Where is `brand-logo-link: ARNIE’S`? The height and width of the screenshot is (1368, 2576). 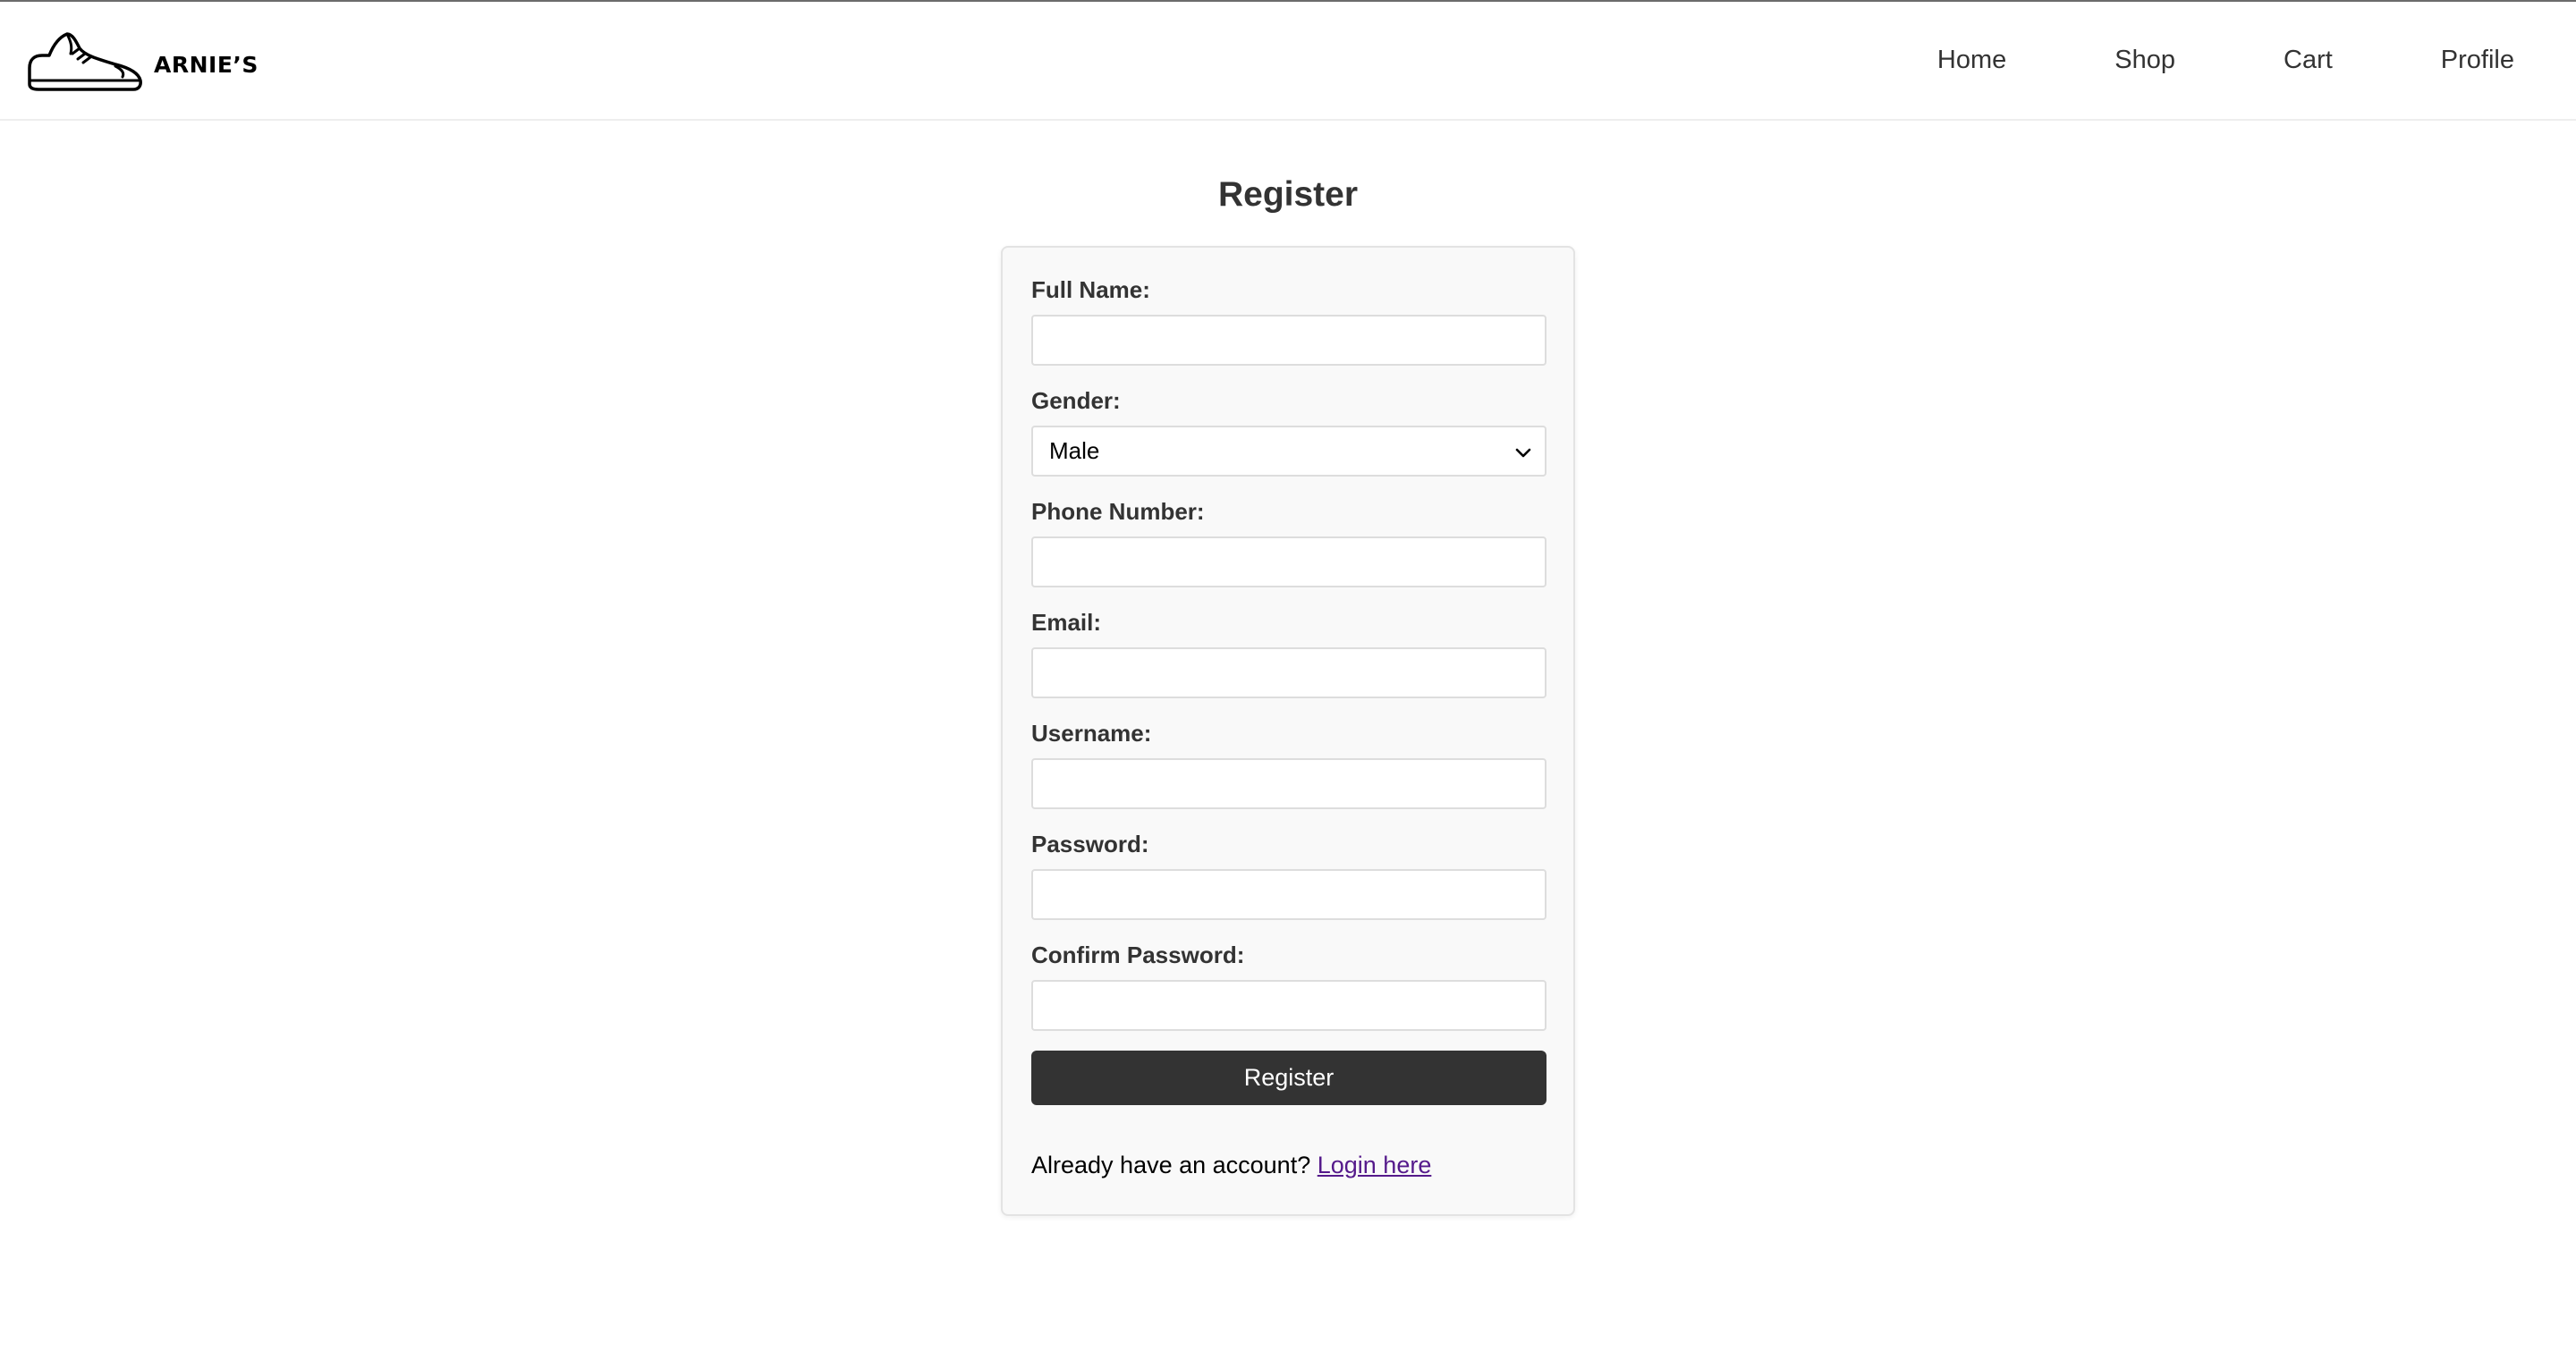
brand-logo-link: ARNIE’S is located at coordinates (142, 61).